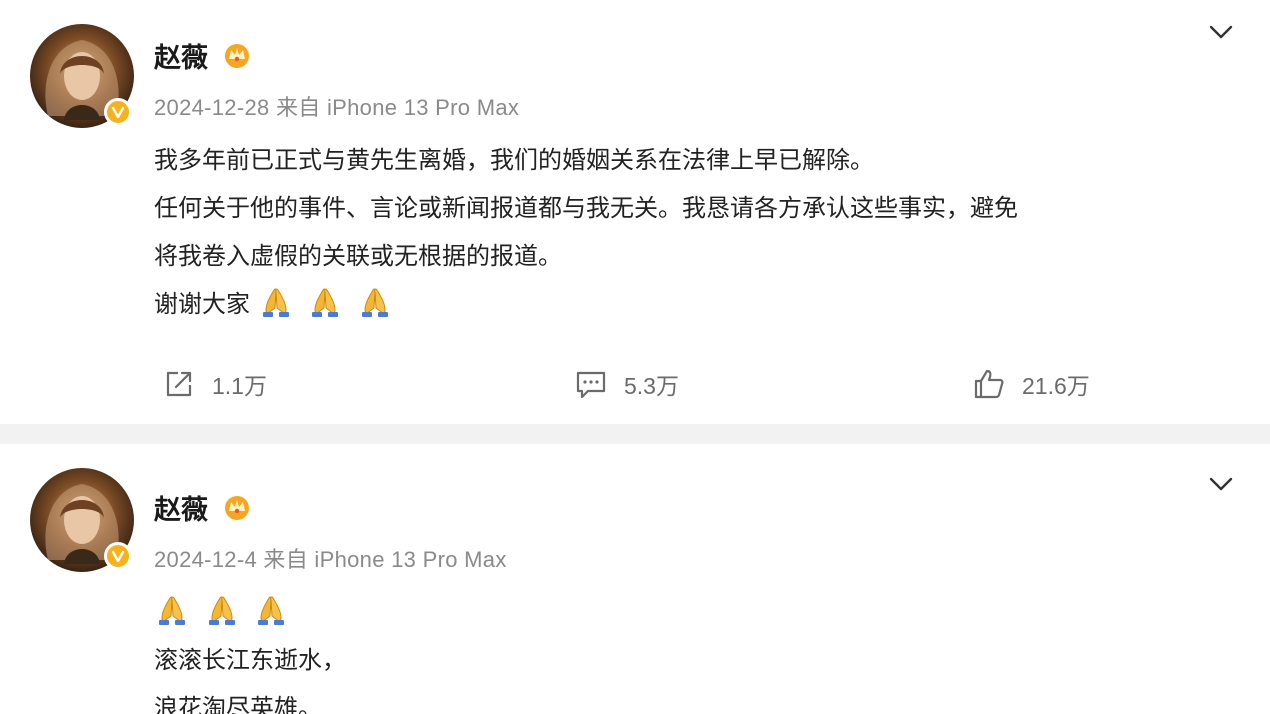 The width and height of the screenshot is (1270, 714). I want to click on post-body-line: 我多年前已正式与黄先生离婚，我们的婚姻关系在法律上早已解除。, so click(514, 160).